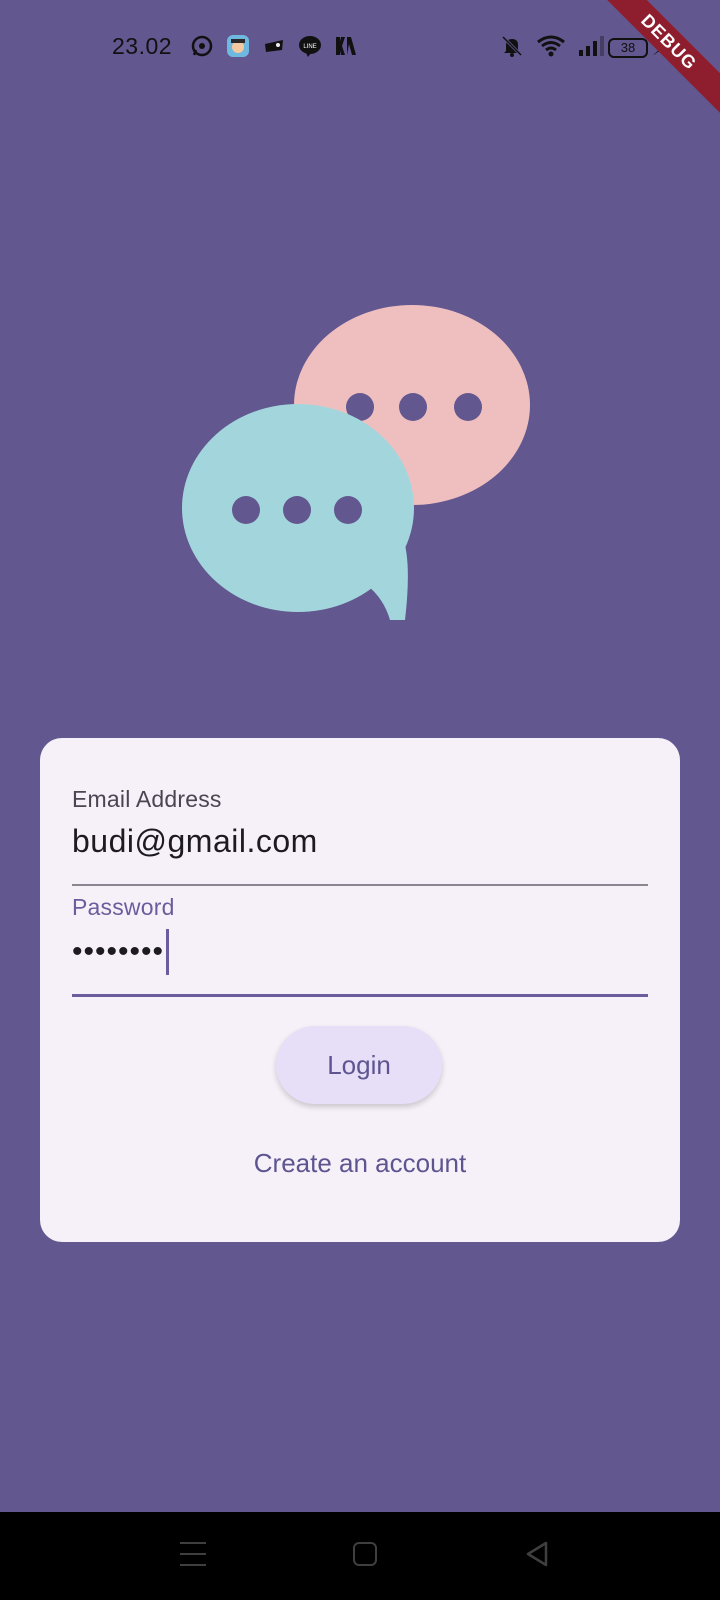  Describe the element at coordinates (359, 1065) in the screenshot. I see `login-button: Login` at that location.